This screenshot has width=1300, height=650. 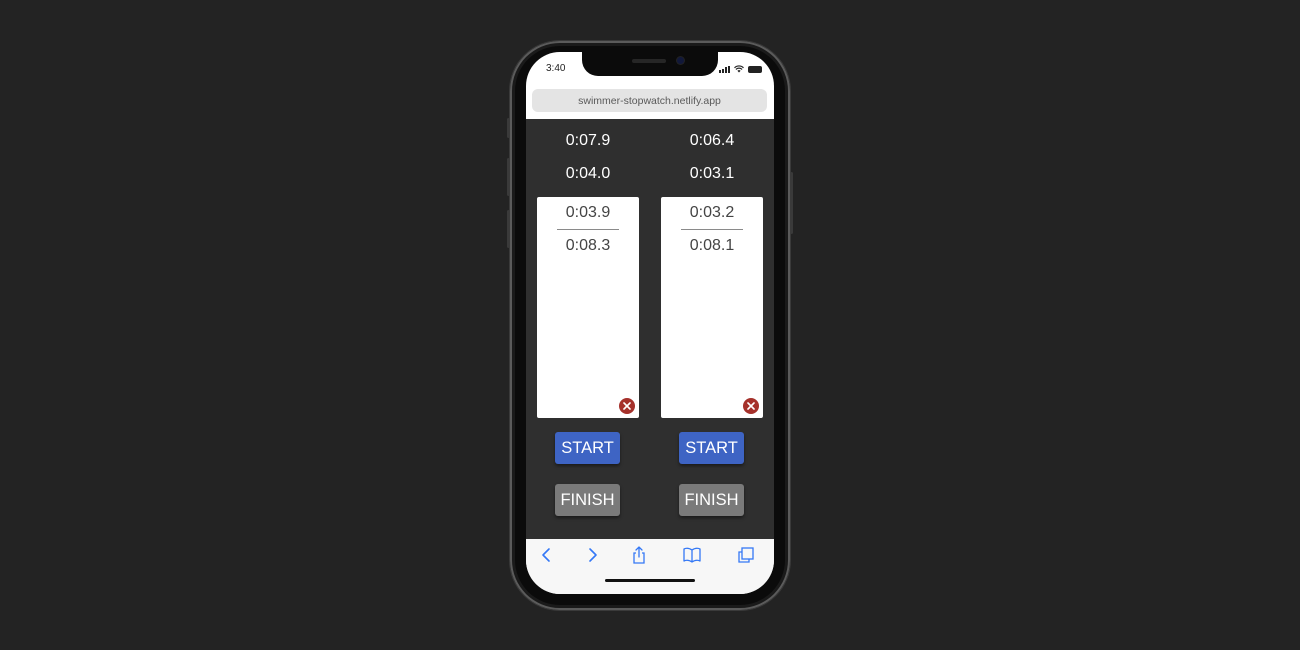 I want to click on forward-icon, so click(x=592, y=555).